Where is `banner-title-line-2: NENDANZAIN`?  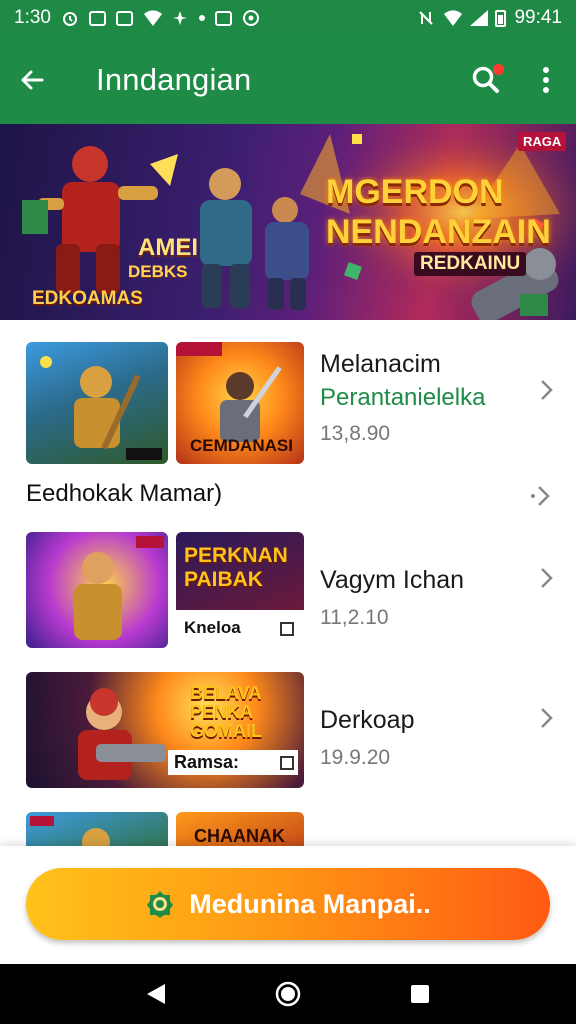
banner-title-line-2: NENDANZAIN is located at coordinates (438, 232).